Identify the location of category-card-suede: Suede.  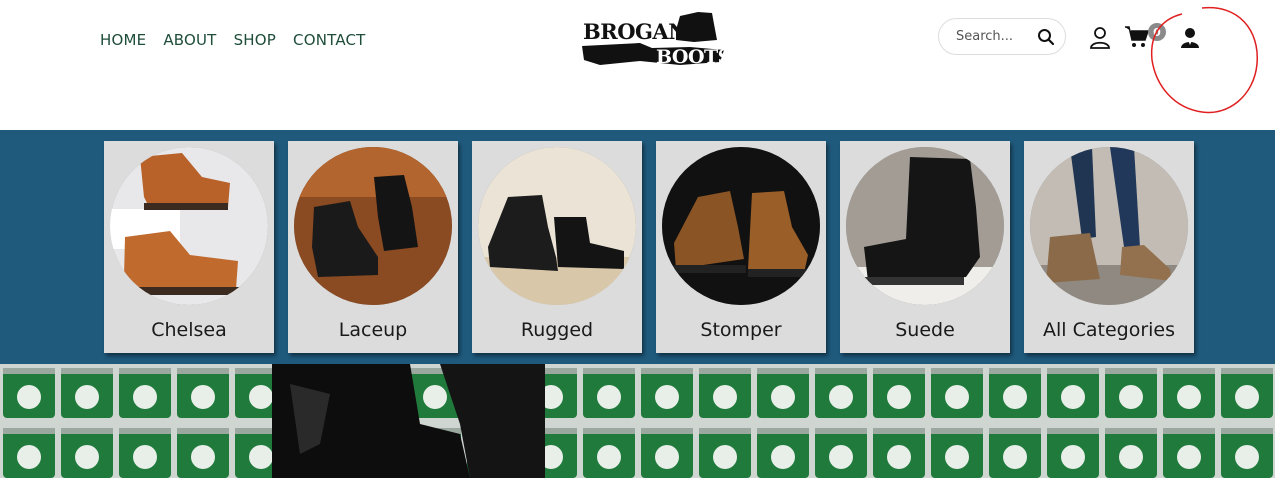
(925, 247).